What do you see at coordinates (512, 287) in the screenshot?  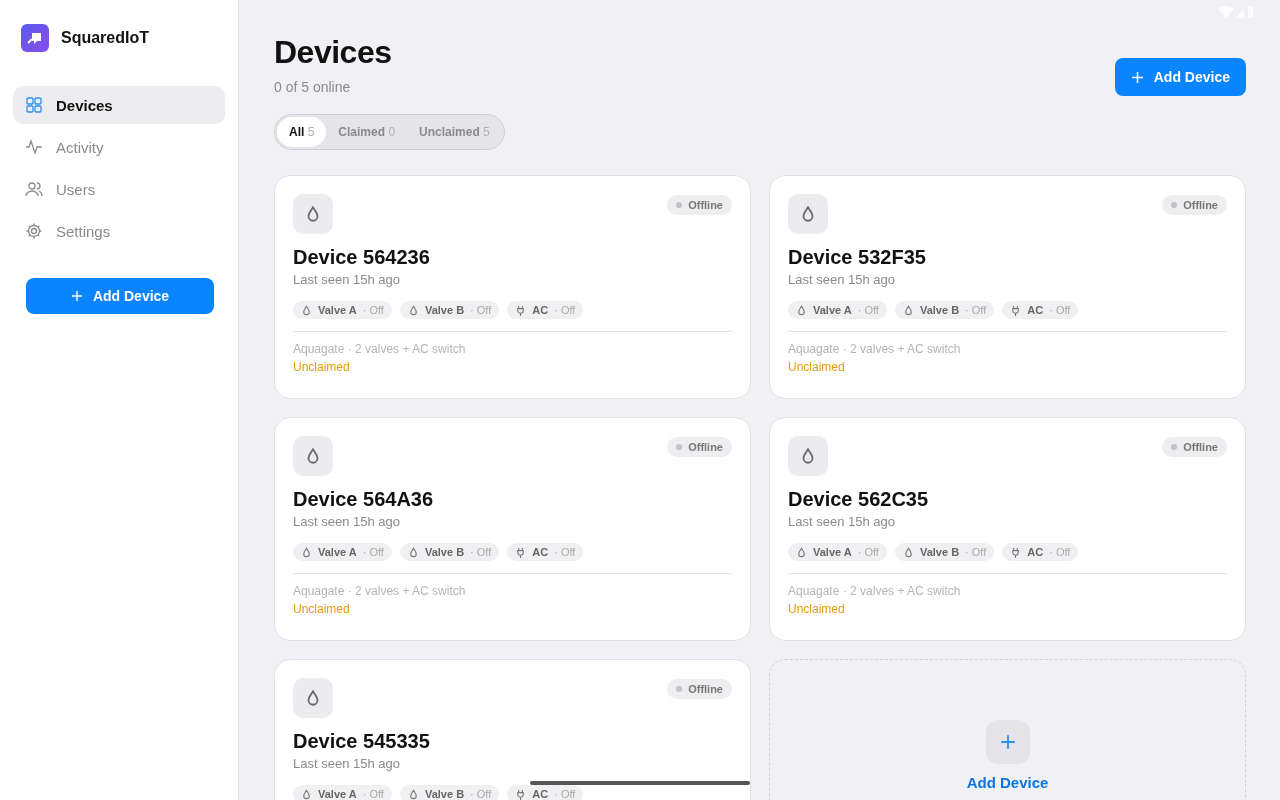 I see `device-card: Offline Device 564236 Last seen 15h ago Valve A · Off Valve B · Off AC · Off Aquagate · 2 valves + AC switch Unclaimed` at bounding box center [512, 287].